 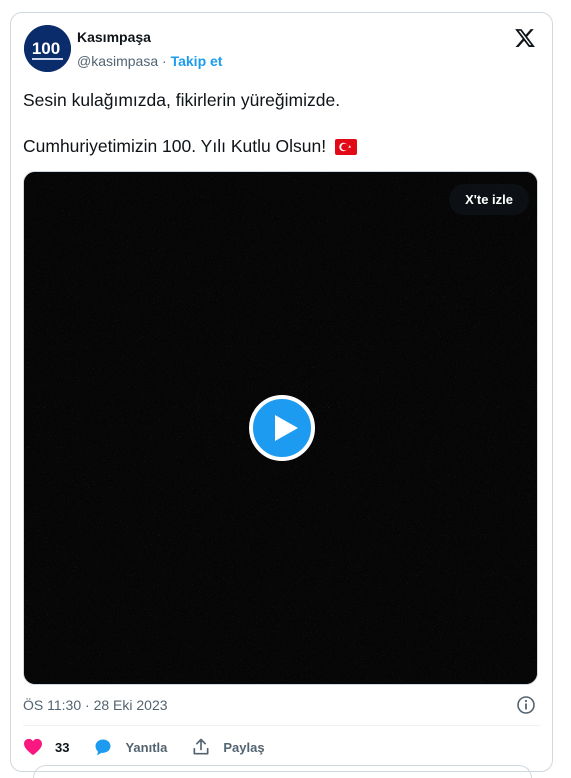 I want to click on watch-on-x-button: X'te izle, so click(x=489, y=199).